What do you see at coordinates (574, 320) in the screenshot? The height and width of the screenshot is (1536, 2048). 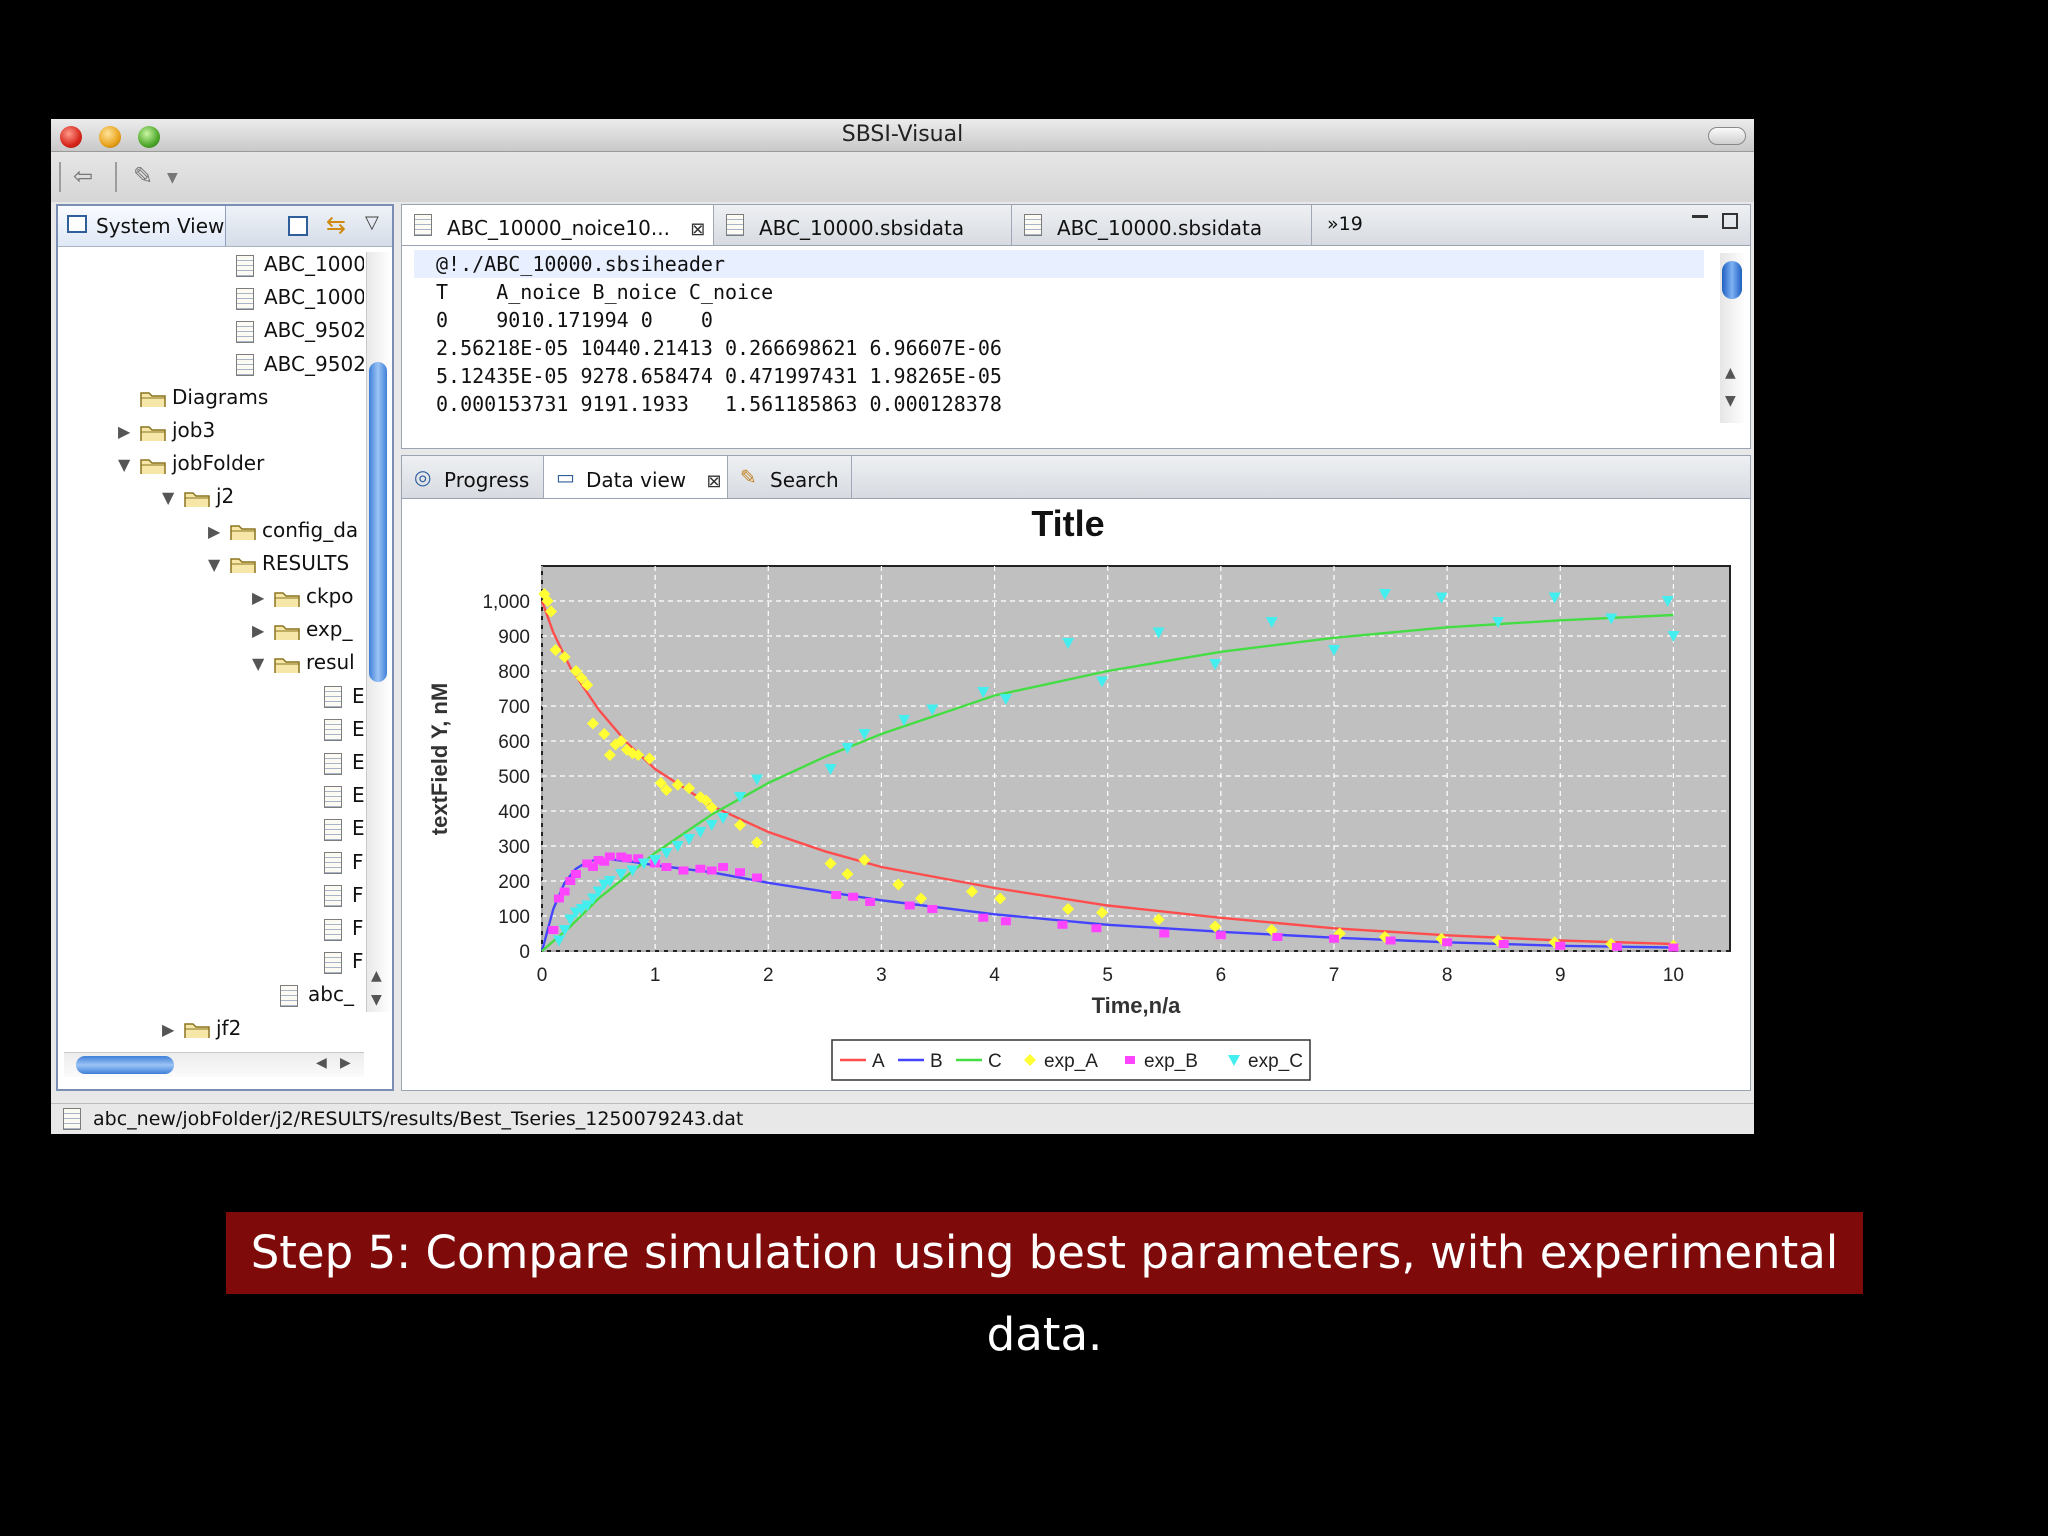 I see `code-line: 0 9010.171994 0 0` at bounding box center [574, 320].